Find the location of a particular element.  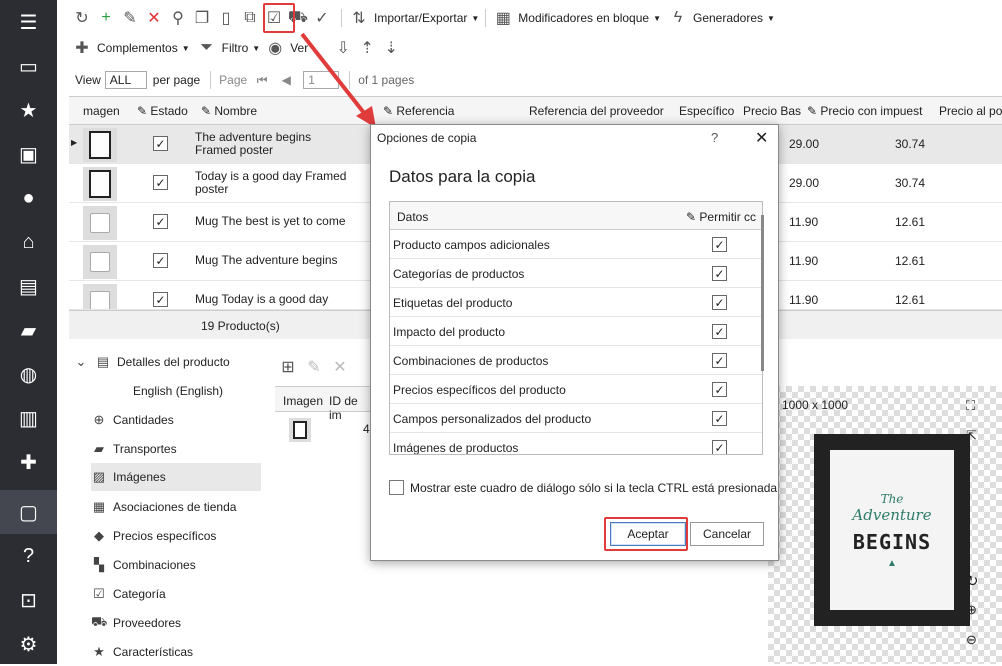

product-name: Mug The best is yet to come is located at coordinates (275, 221).